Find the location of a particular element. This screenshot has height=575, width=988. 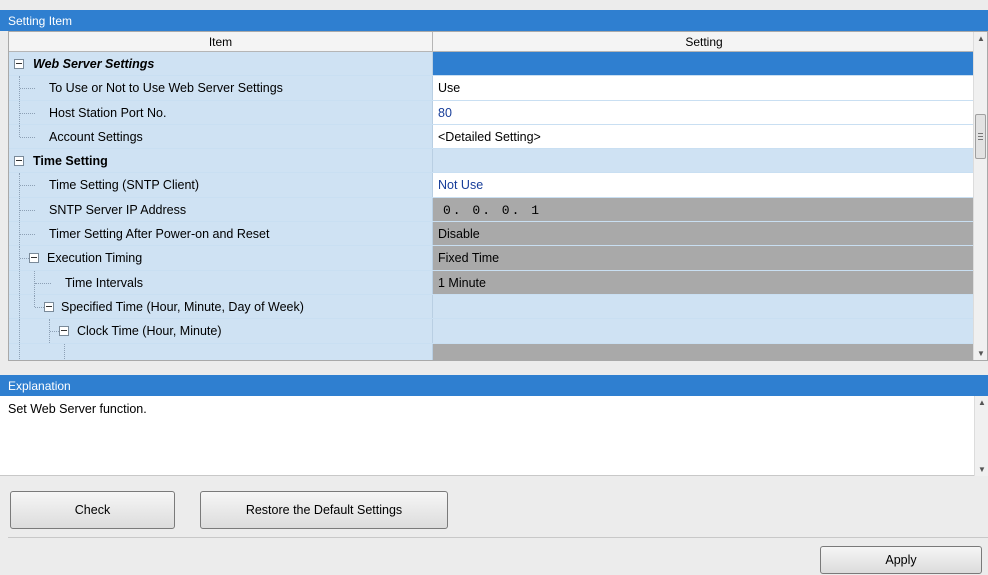

row-label-cell: Clock Time (Hour, Minute) is located at coordinates (221, 331).